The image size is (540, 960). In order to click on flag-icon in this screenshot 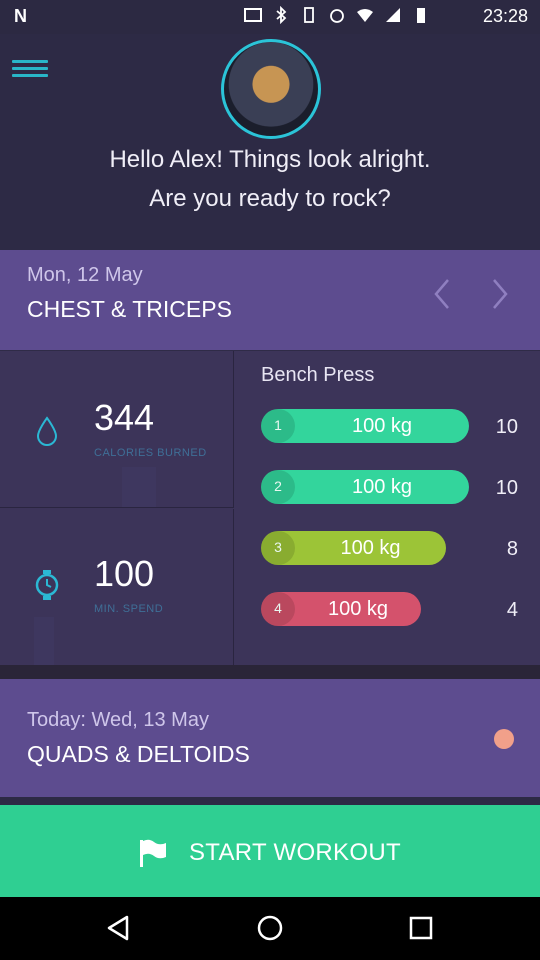, I will do `click(153, 853)`.